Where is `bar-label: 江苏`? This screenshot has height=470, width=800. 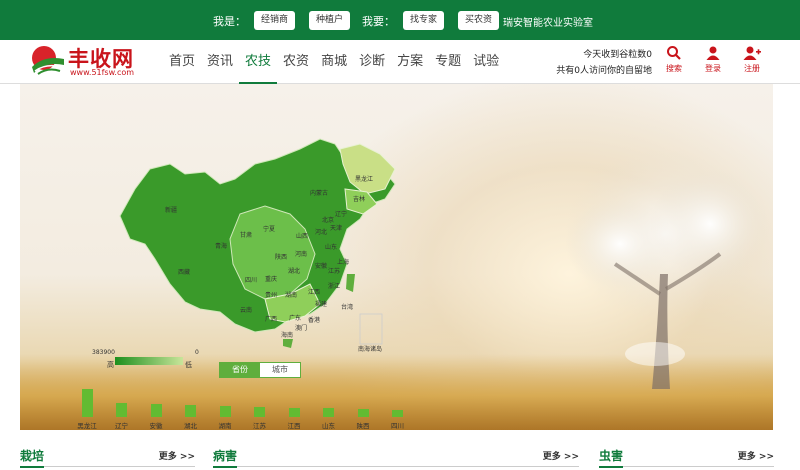
bar-label: 江苏 is located at coordinates (259, 426).